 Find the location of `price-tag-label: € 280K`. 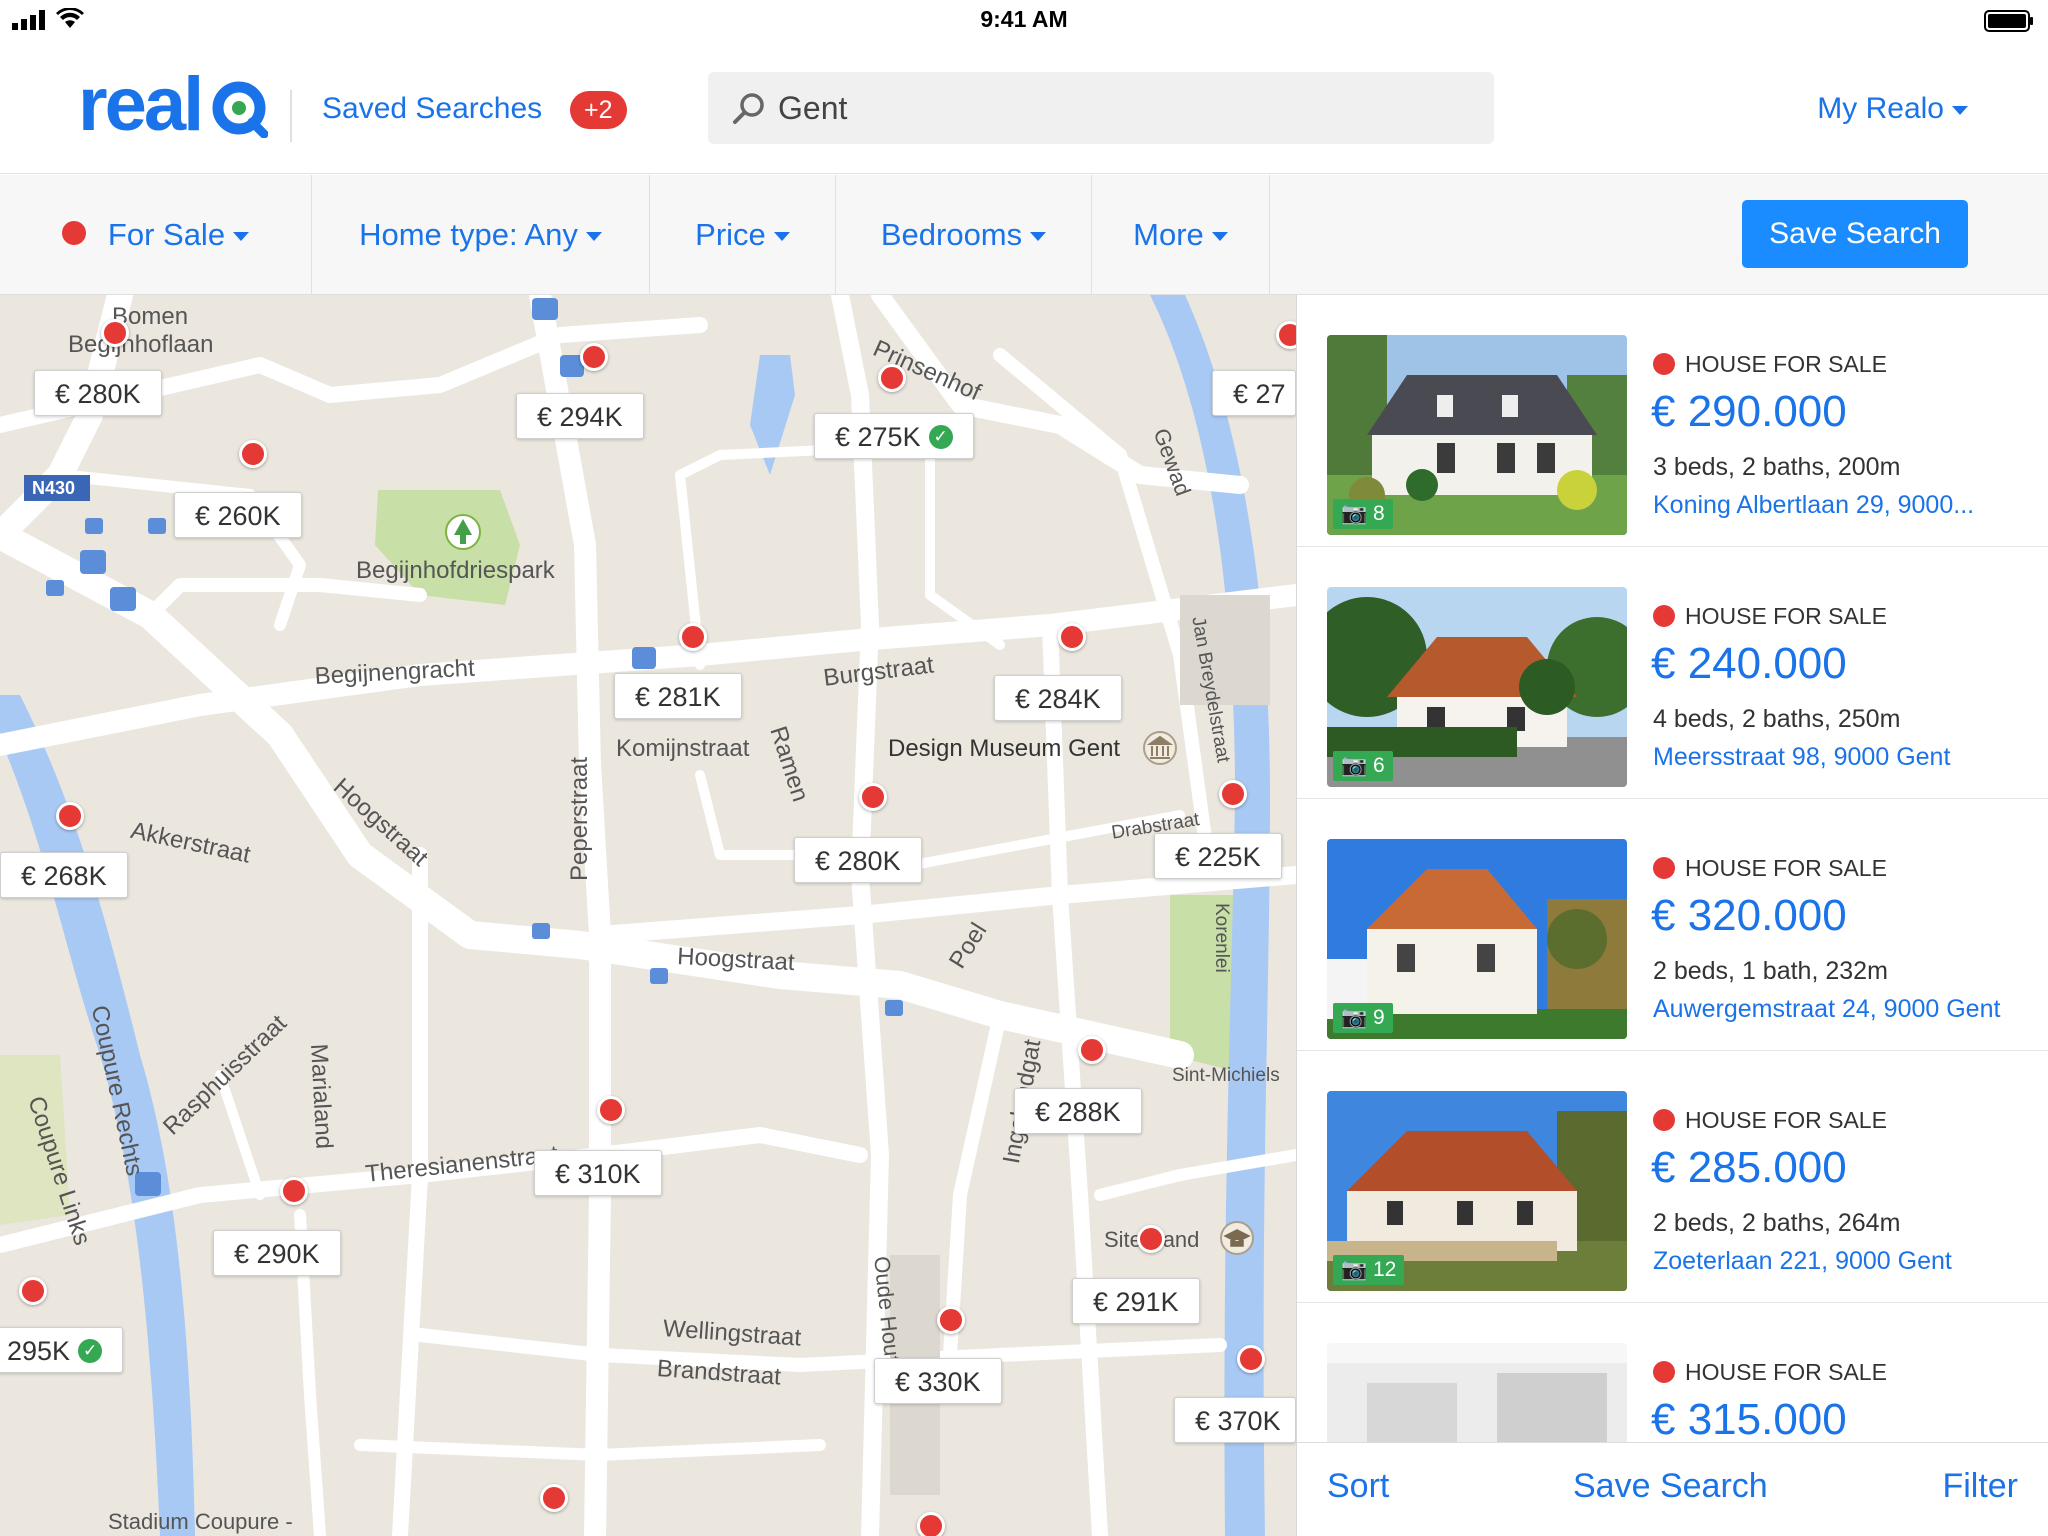

price-tag-label: € 280K is located at coordinates (858, 861).